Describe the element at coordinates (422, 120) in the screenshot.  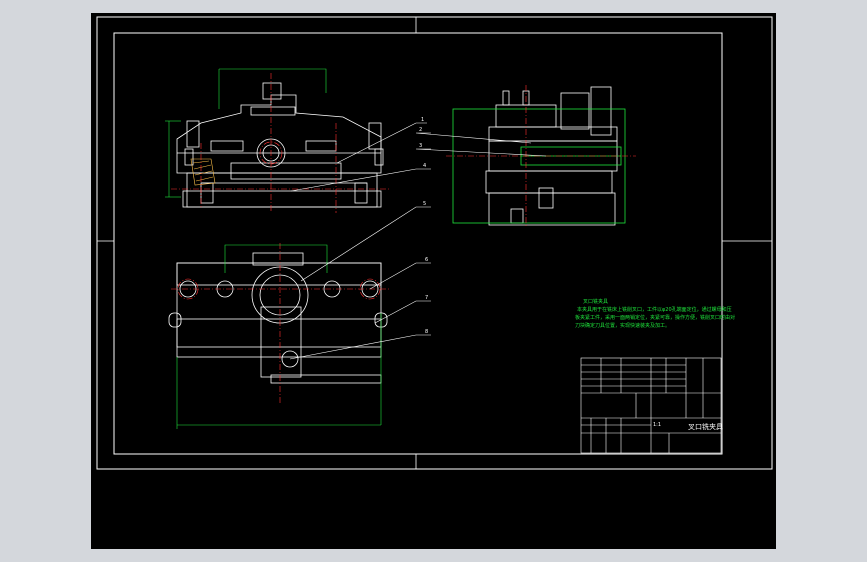
I see `balloon-1: 1` at that location.